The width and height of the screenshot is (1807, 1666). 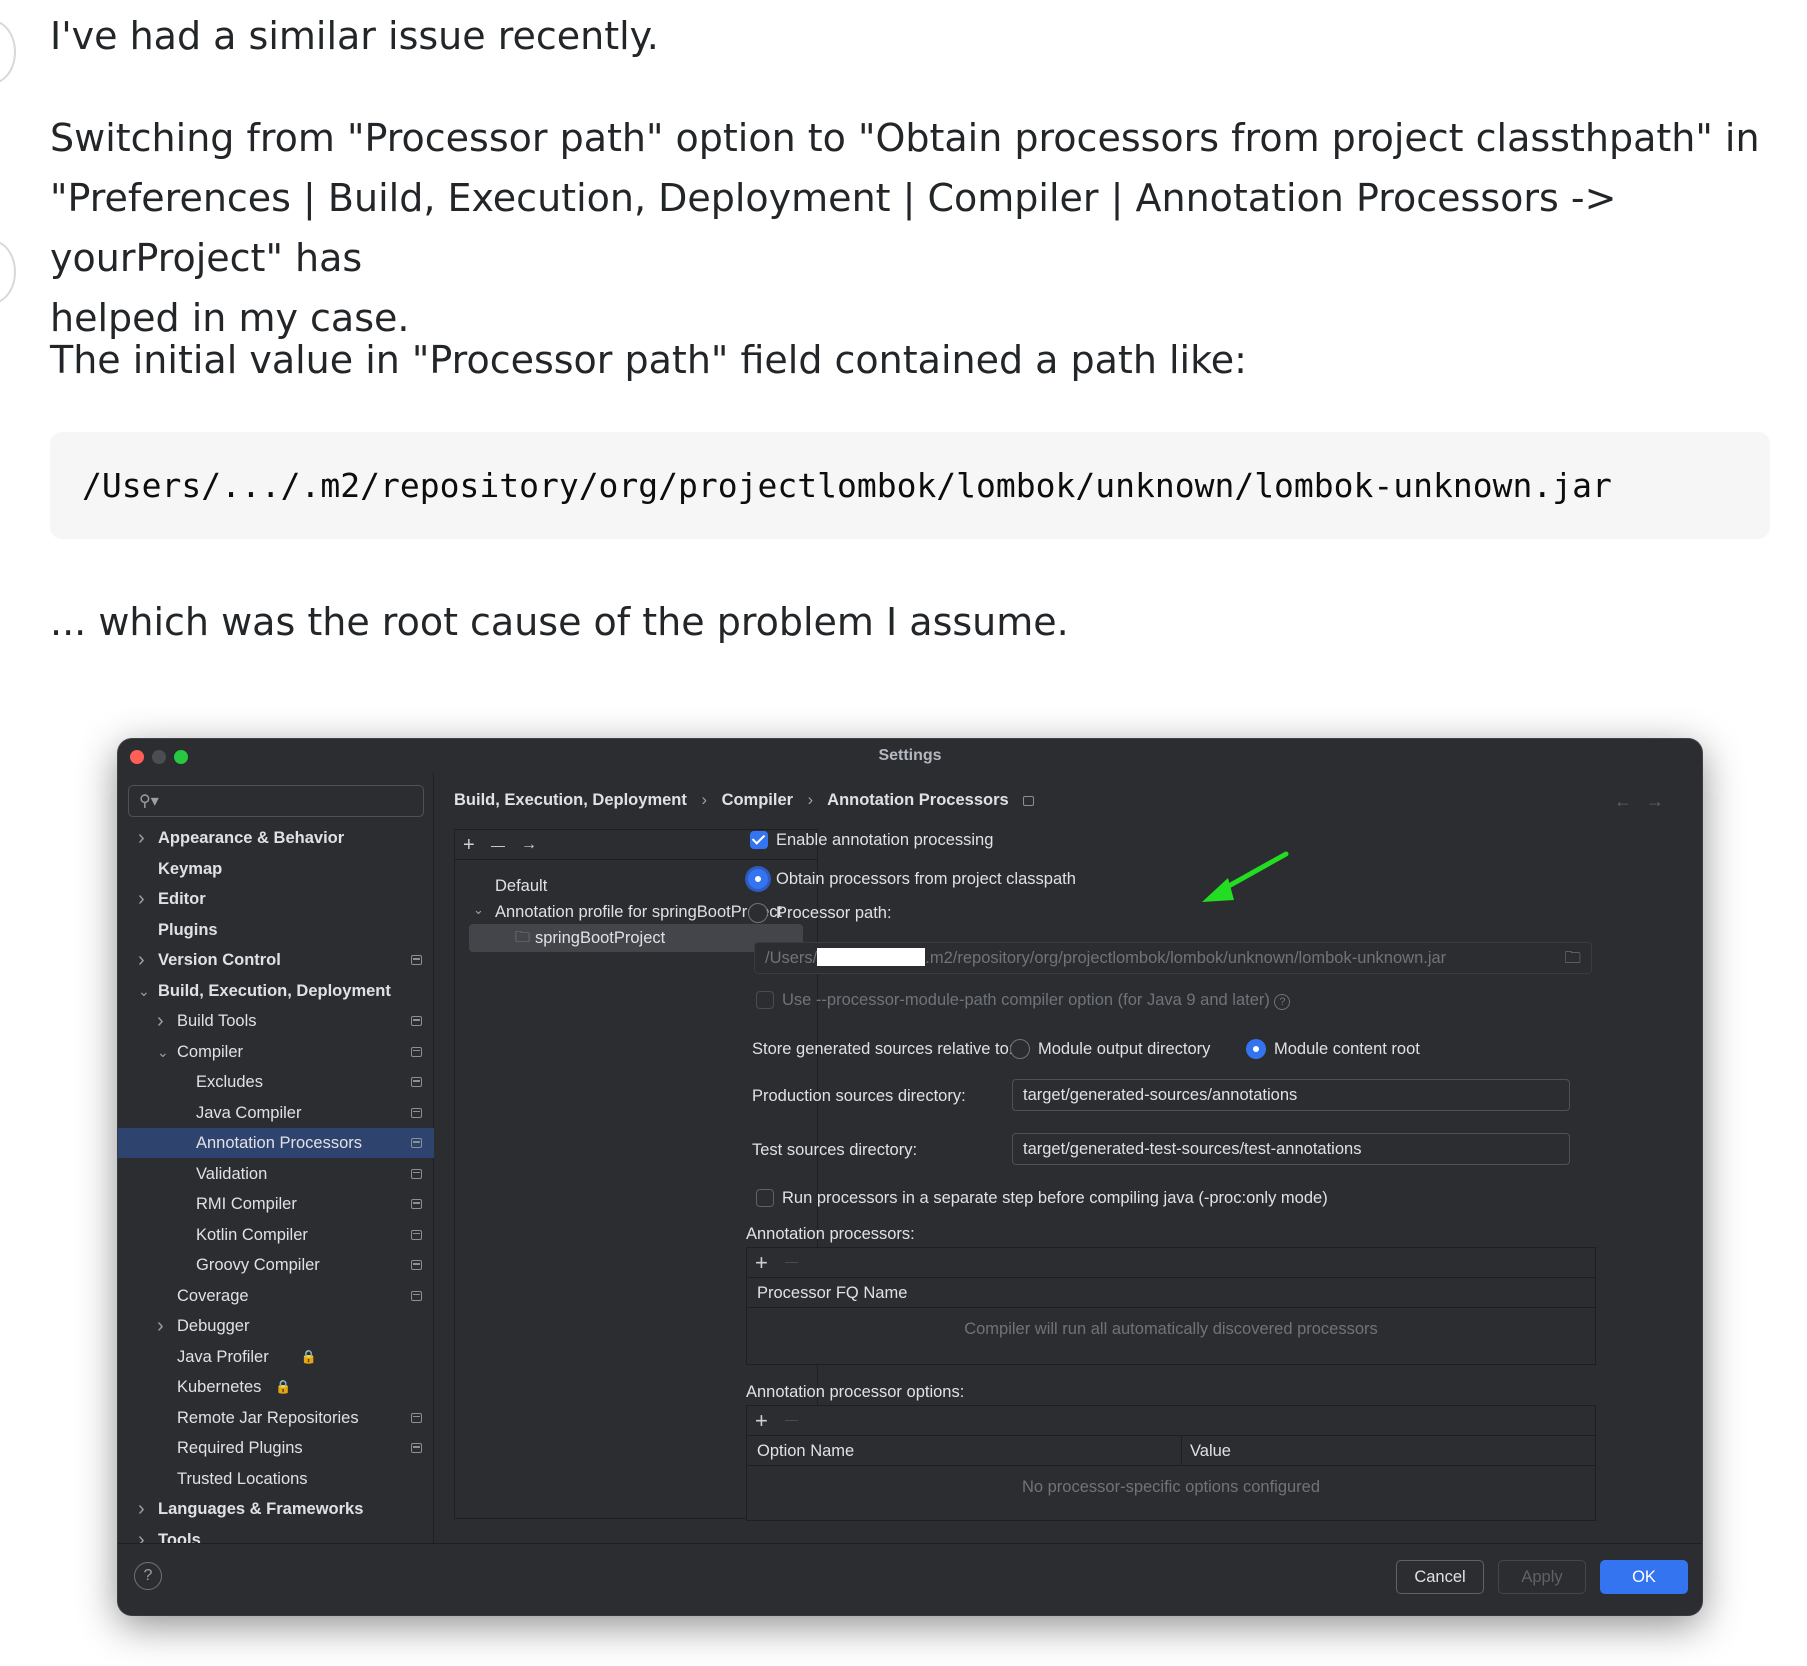 I want to click on breadcrumb-build: Build, Execution, Deployment, so click(x=570, y=800).